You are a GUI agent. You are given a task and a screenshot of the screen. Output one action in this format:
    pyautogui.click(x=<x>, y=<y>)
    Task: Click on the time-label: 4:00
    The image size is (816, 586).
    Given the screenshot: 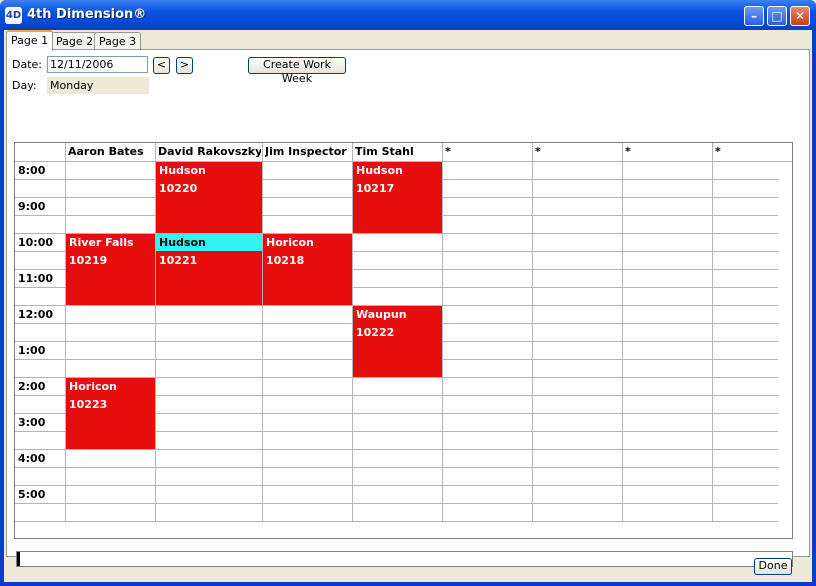 What is the action you would take?
    pyautogui.click(x=32, y=458)
    